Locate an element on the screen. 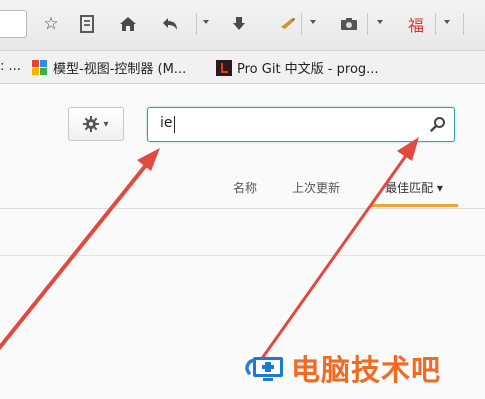 The height and width of the screenshot is (399, 485). download-svg is located at coordinates (239, 23).